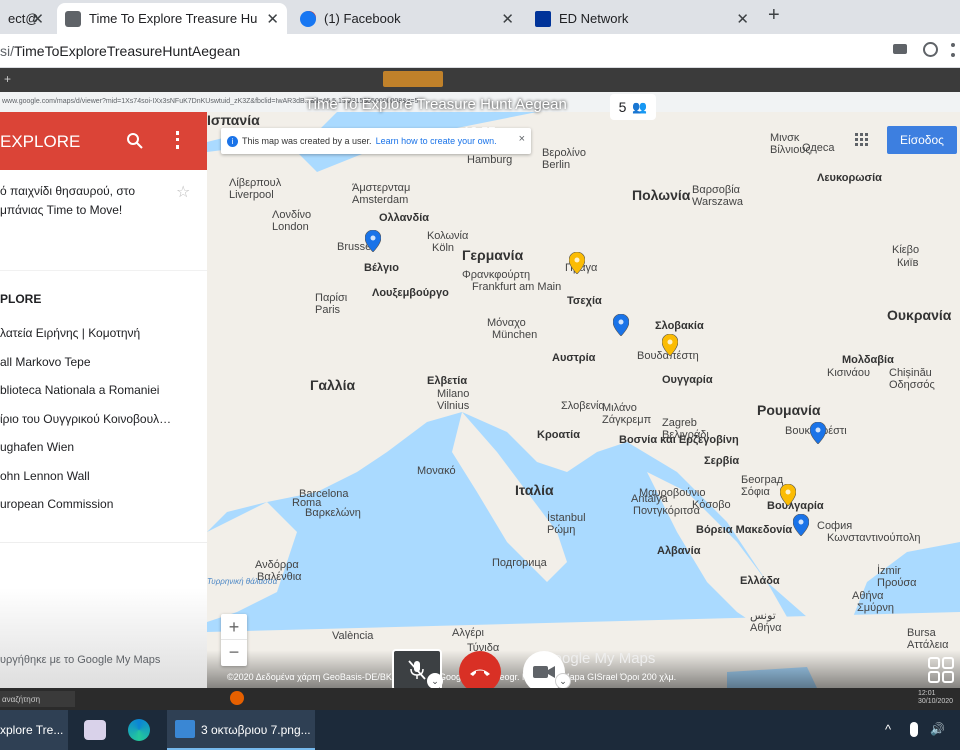  I want to click on new-tab-button: +, so click(774, 15).